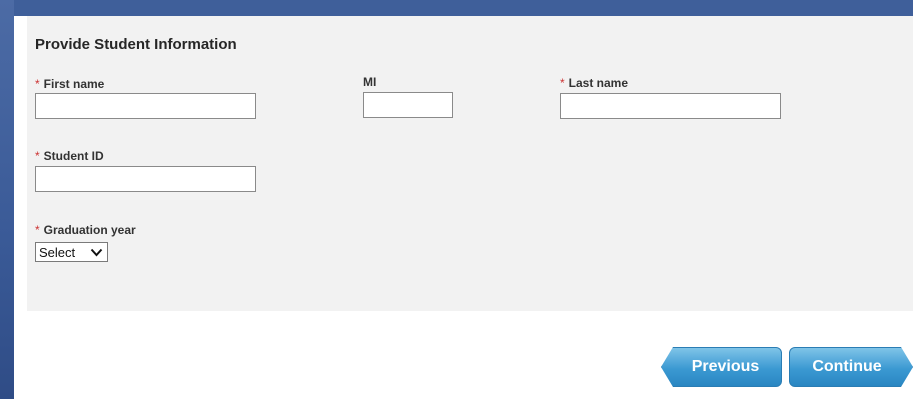 The width and height of the screenshot is (913, 399). I want to click on graduation-year-label: * Graduation year, so click(85, 230).